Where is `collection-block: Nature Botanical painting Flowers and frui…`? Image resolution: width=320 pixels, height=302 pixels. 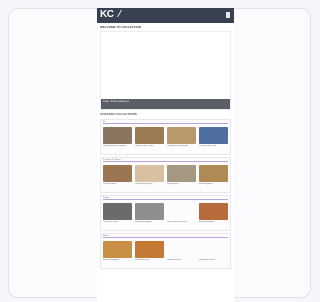 collection-block: Nature Botanical painting Flowers and frui… is located at coordinates (165, 251).